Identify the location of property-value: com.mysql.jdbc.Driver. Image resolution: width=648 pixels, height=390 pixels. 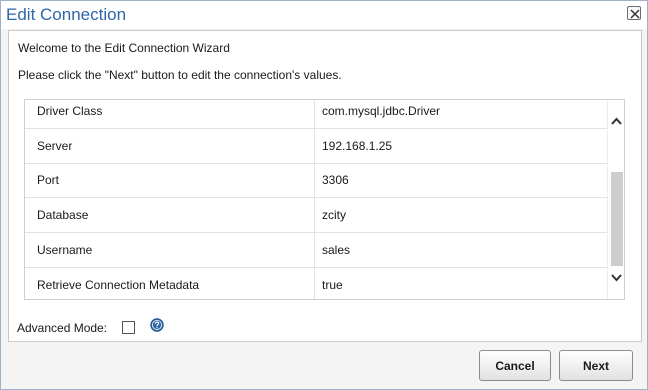
(465, 114).